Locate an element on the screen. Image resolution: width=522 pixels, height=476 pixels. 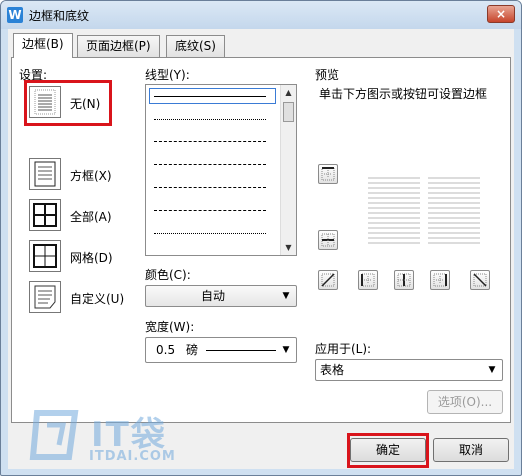
itdai-watermark: IT袋 ITDAI.COM is located at coordinates (109, 438).